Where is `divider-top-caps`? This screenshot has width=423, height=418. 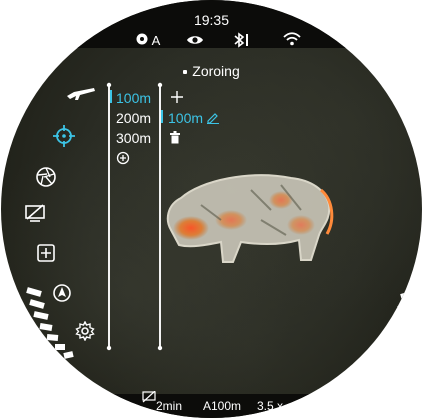
divider-top-caps is located at coordinates (134, 85).